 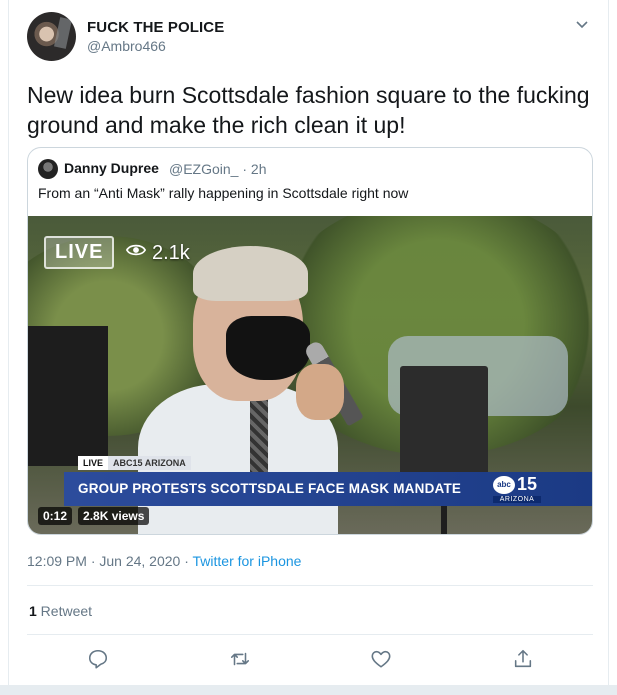 What do you see at coordinates (444, 421) in the screenshot?
I see `loudspeaker` at bounding box center [444, 421].